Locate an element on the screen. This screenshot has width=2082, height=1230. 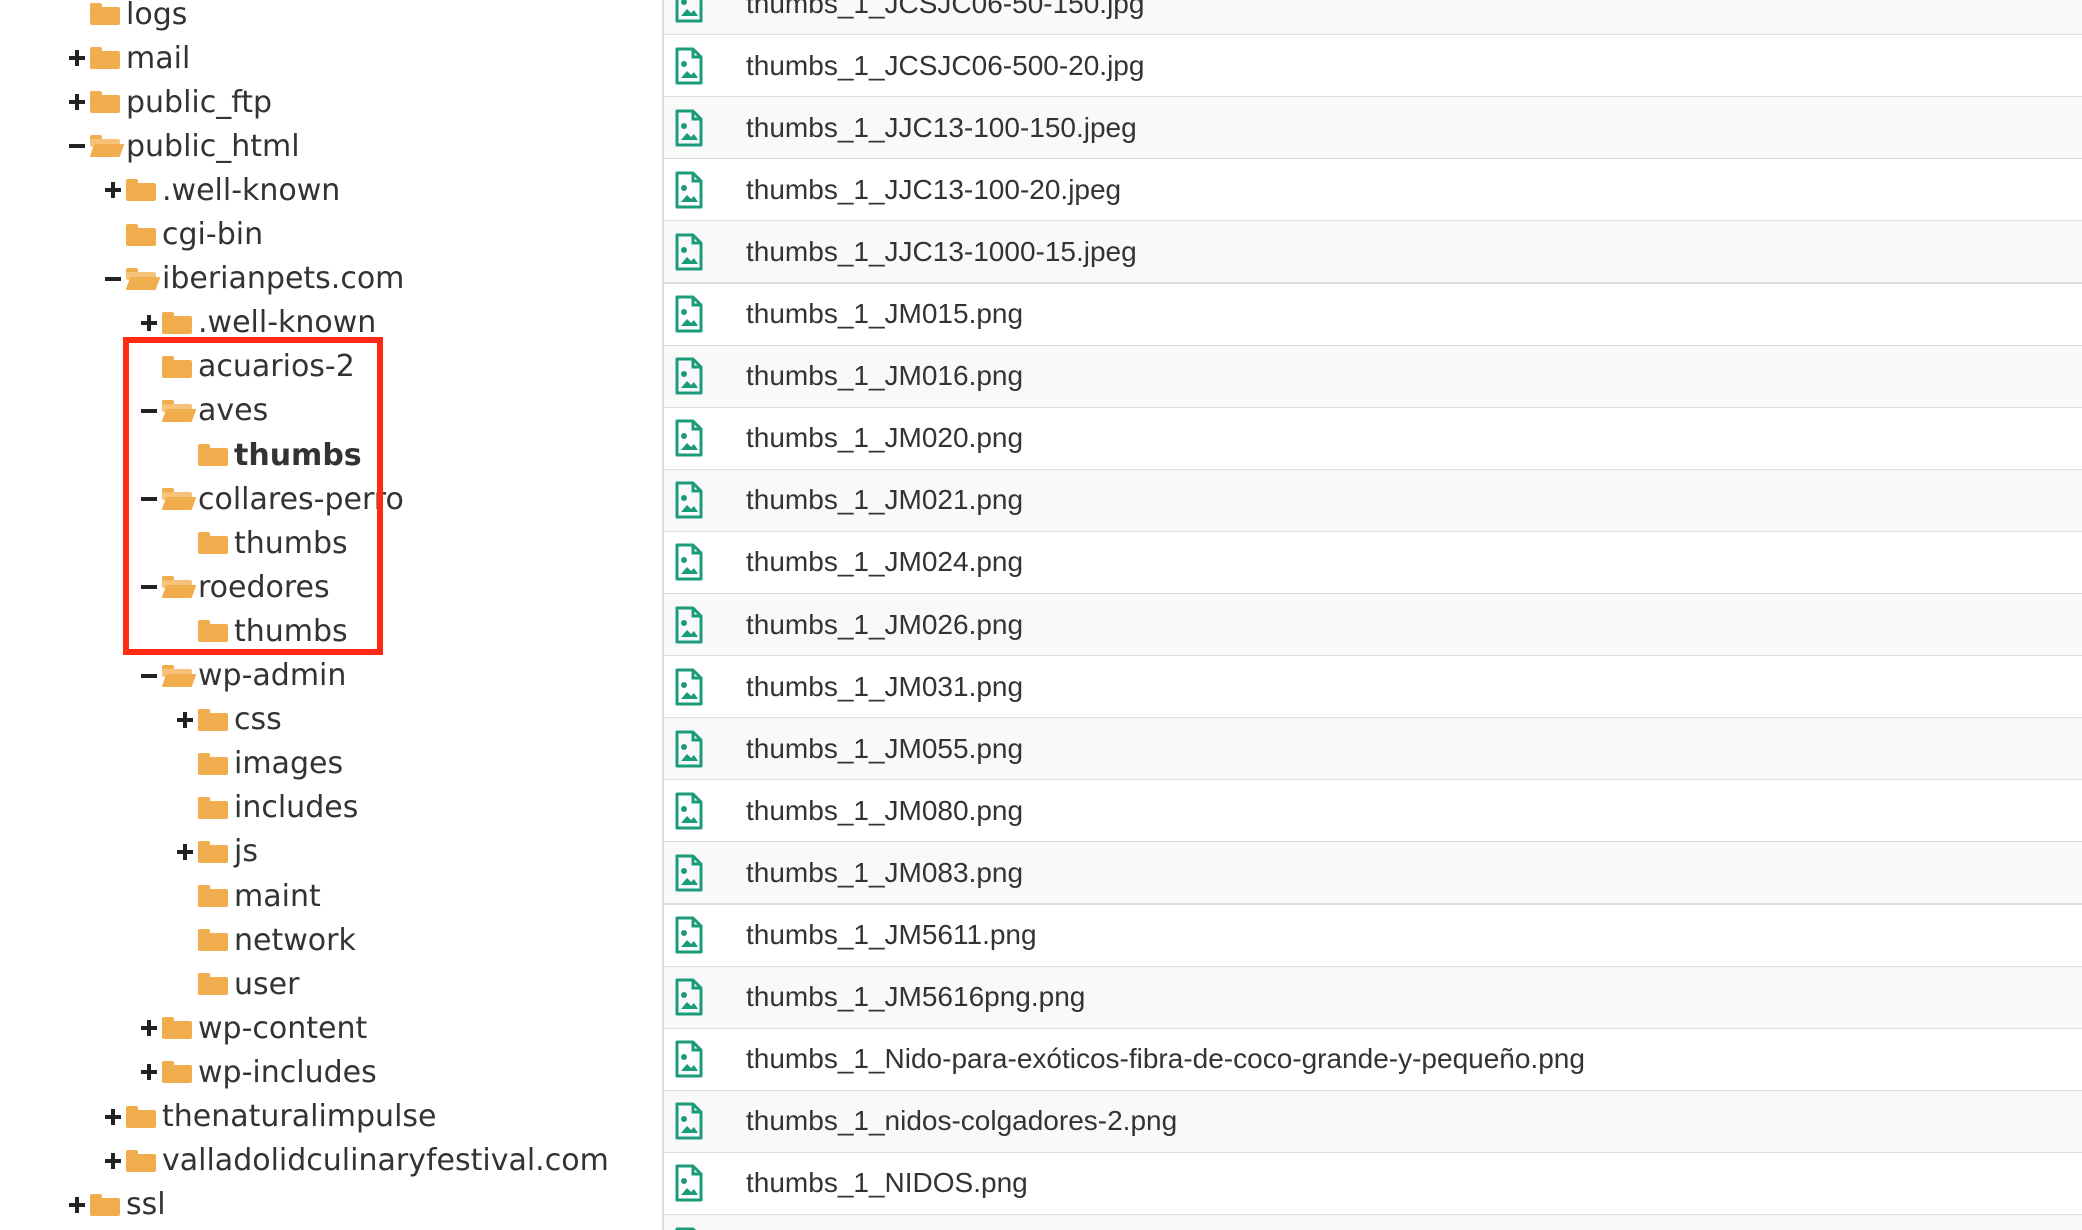
file-row: thumbs_1_JM031.png is located at coordinates (1373, 688).